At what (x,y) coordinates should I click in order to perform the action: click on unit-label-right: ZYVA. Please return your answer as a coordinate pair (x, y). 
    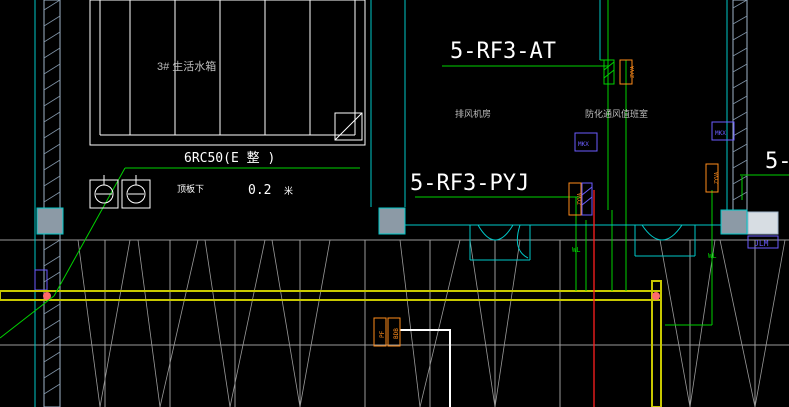
    Looking at the image, I should click on (717, 178).